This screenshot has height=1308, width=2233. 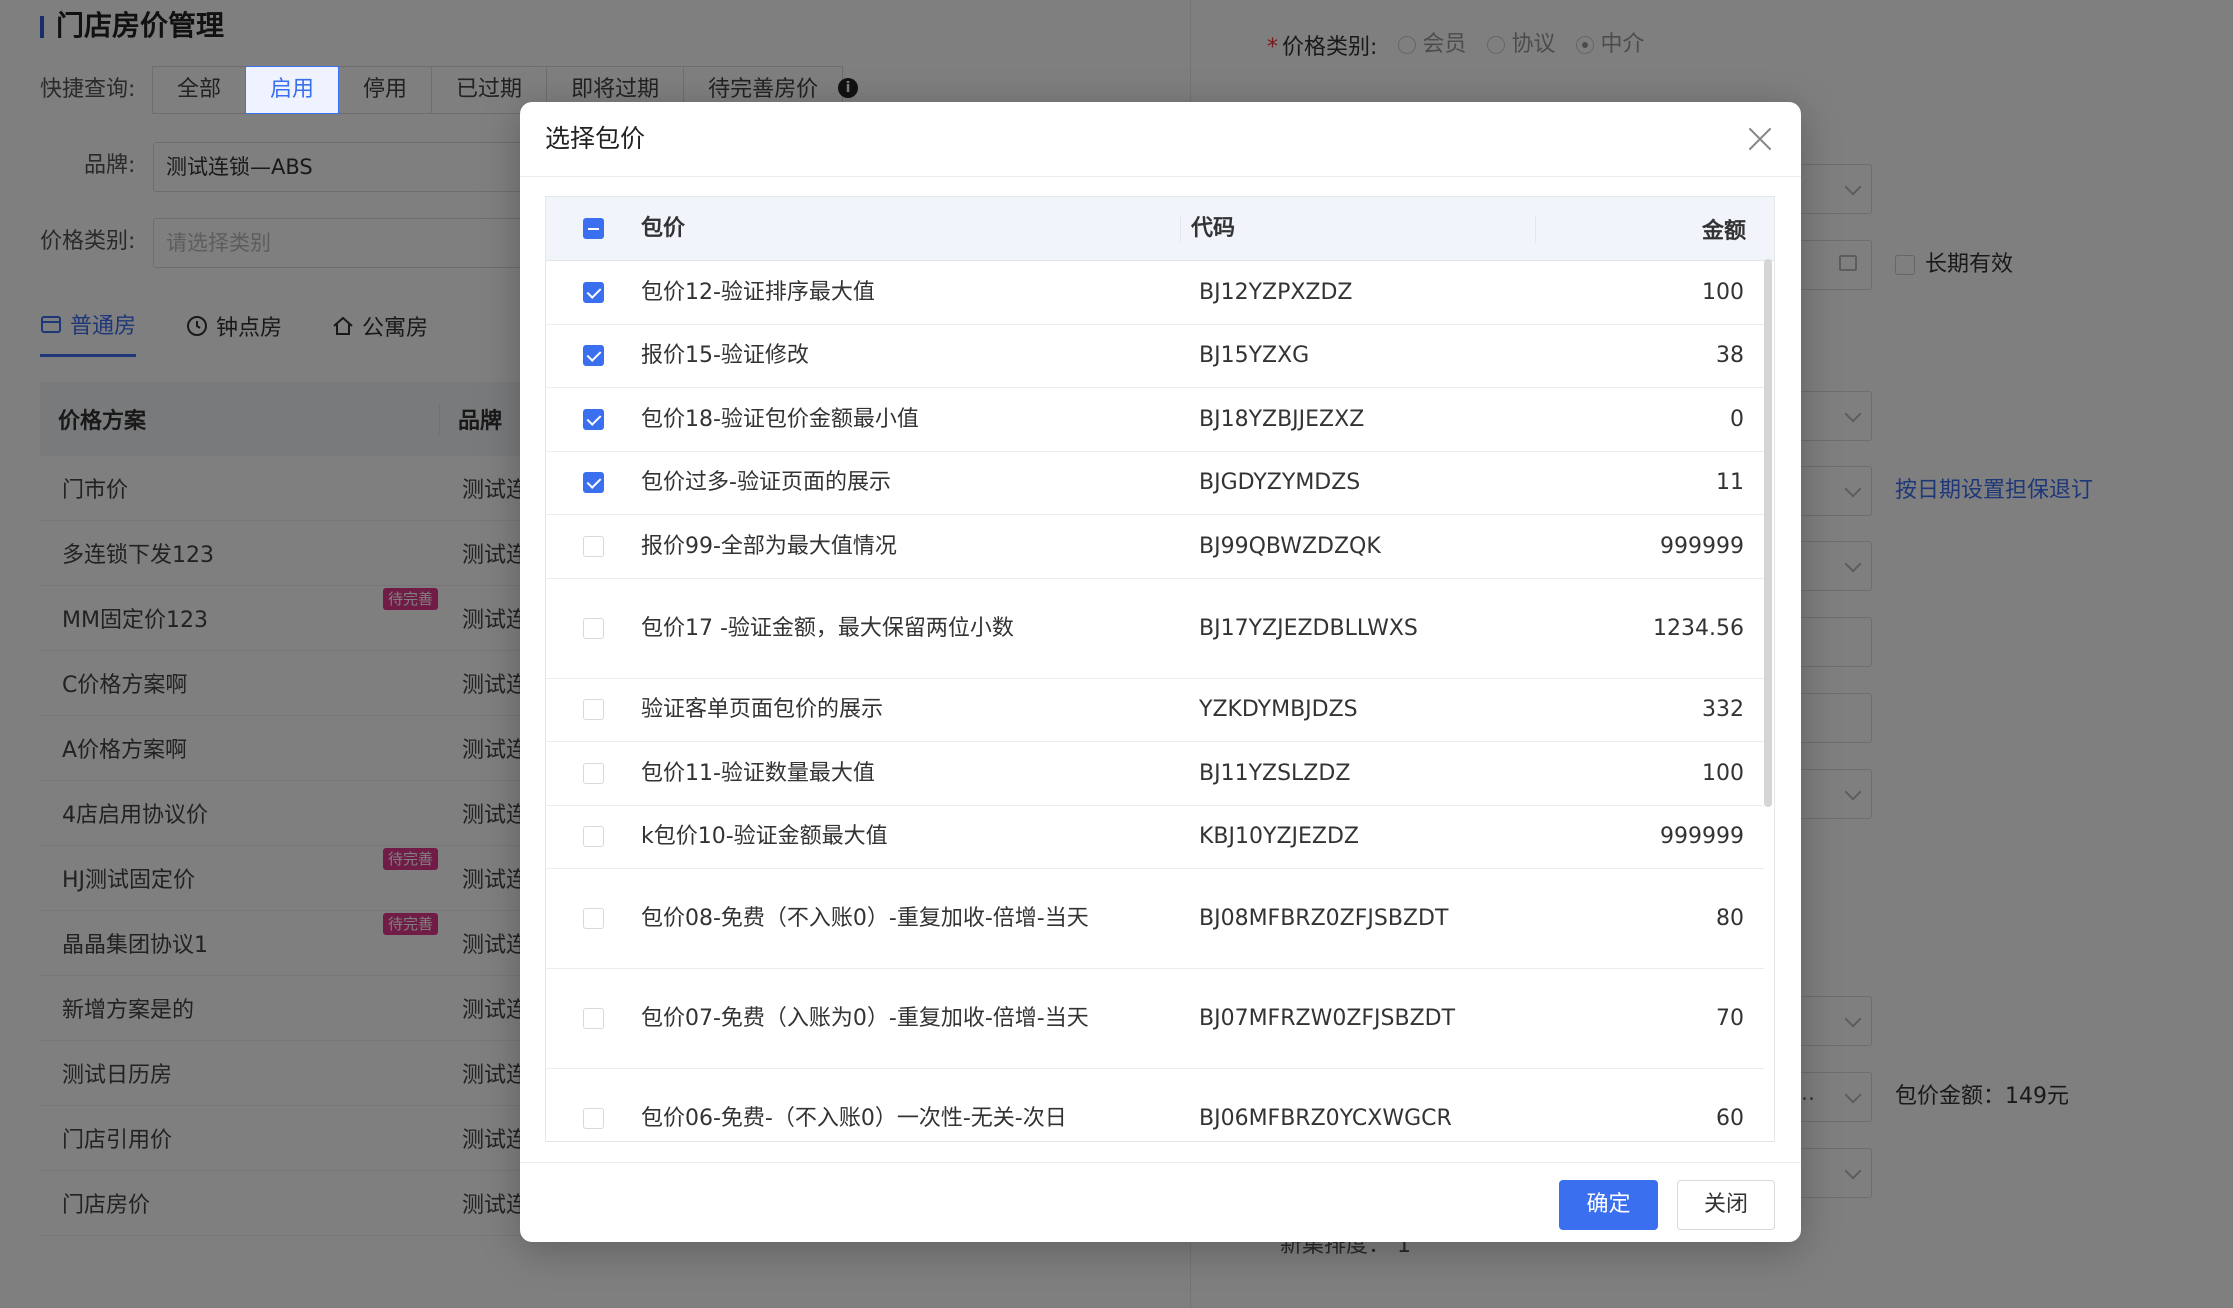 I want to click on package-code: BJ08MFBRZ0ZFJSBZDT, so click(x=1324, y=918).